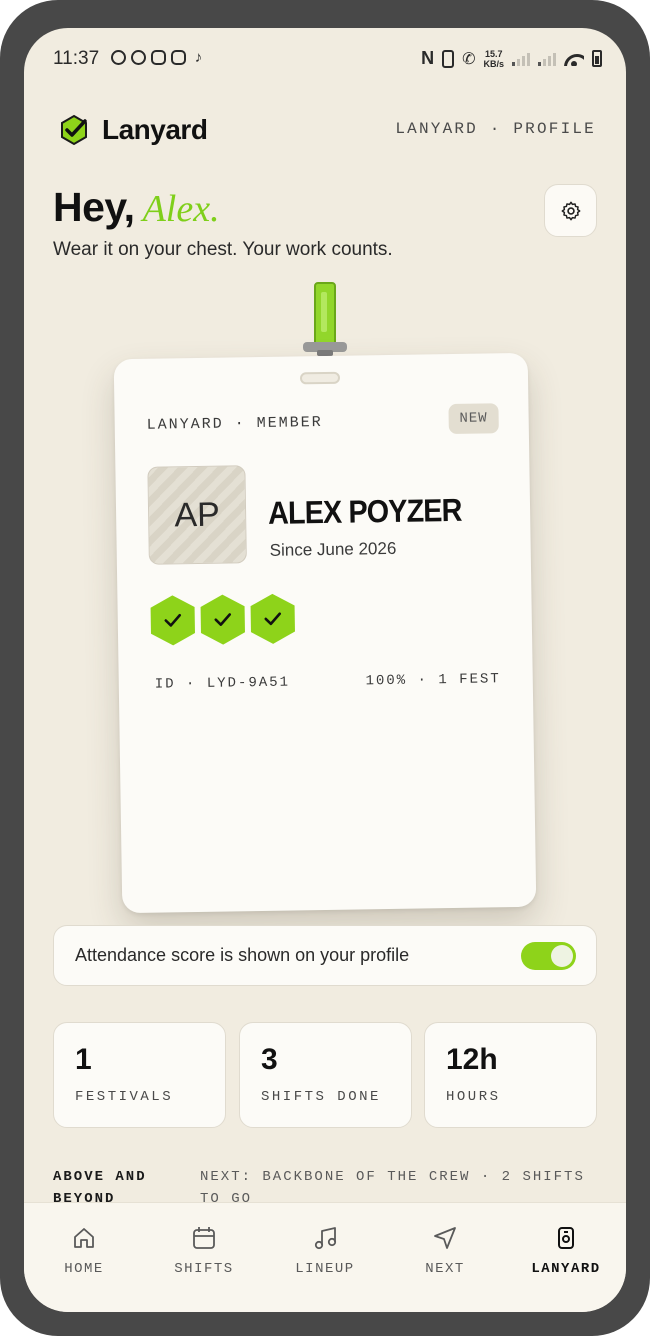 The image size is (650, 1336). What do you see at coordinates (445, 1269) in the screenshot?
I see `nav-label: NEXT` at bounding box center [445, 1269].